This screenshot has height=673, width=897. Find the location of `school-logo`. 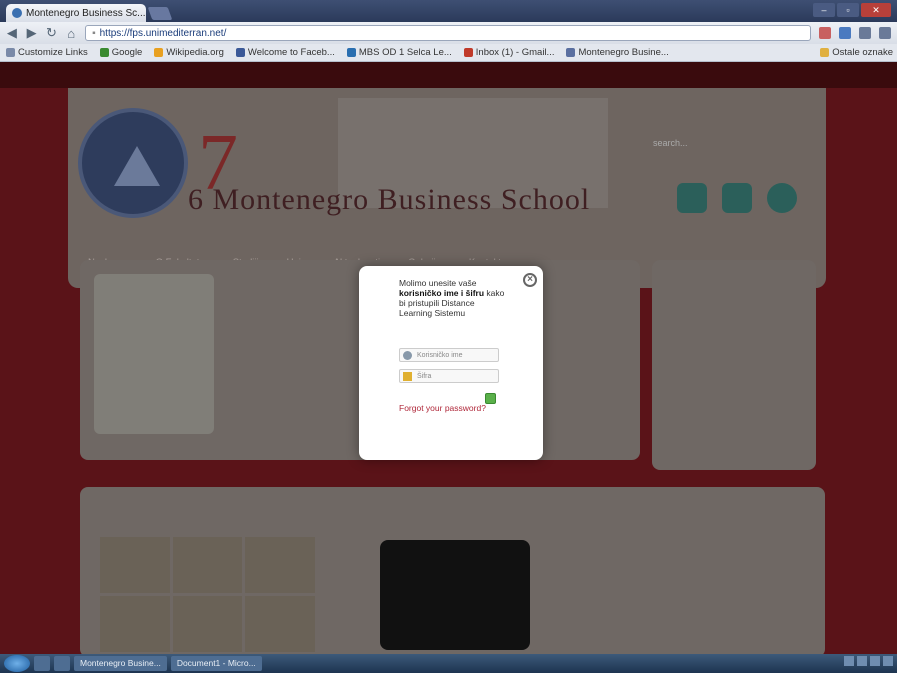

school-logo is located at coordinates (133, 163).